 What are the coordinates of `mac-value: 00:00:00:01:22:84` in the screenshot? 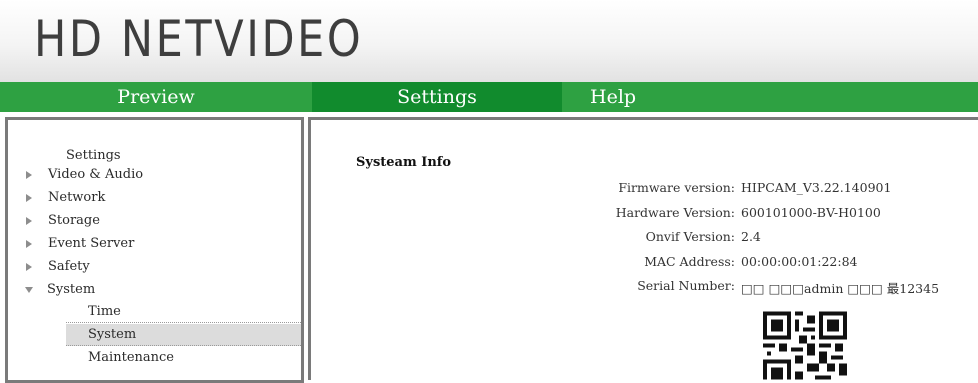 It's located at (799, 261).